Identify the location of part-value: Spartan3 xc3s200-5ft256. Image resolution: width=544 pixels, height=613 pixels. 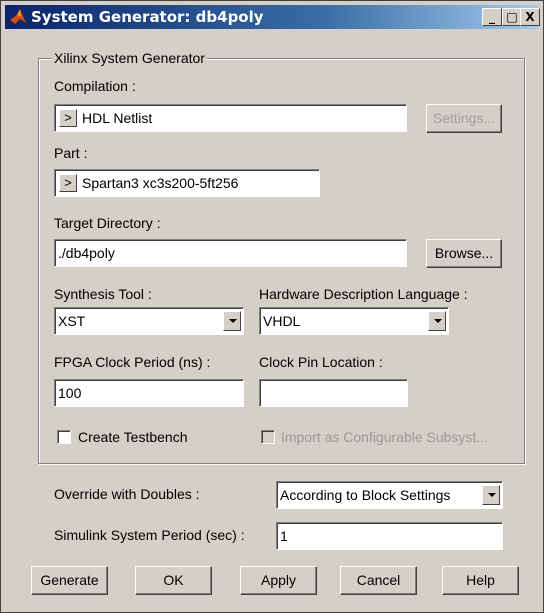
(160, 183).